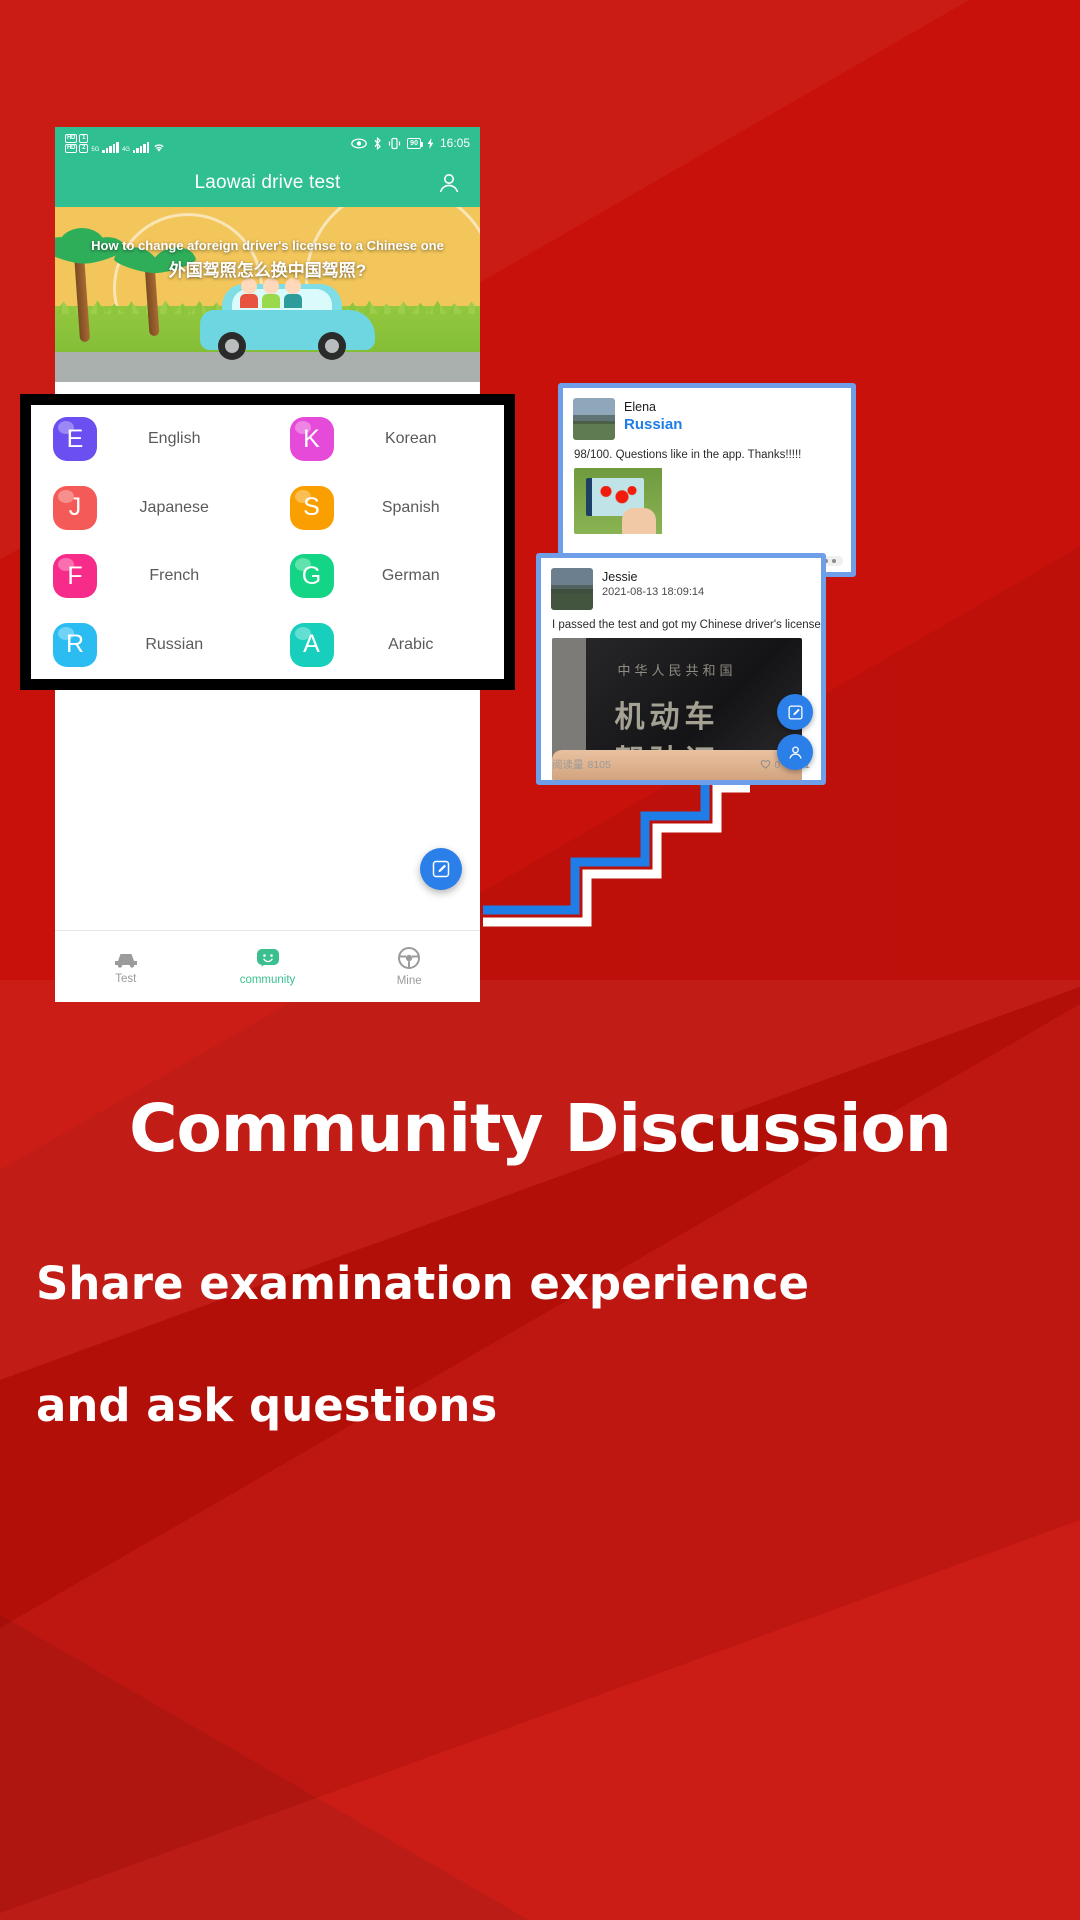  I want to click on bluetooth-icon, so click(377, 143).